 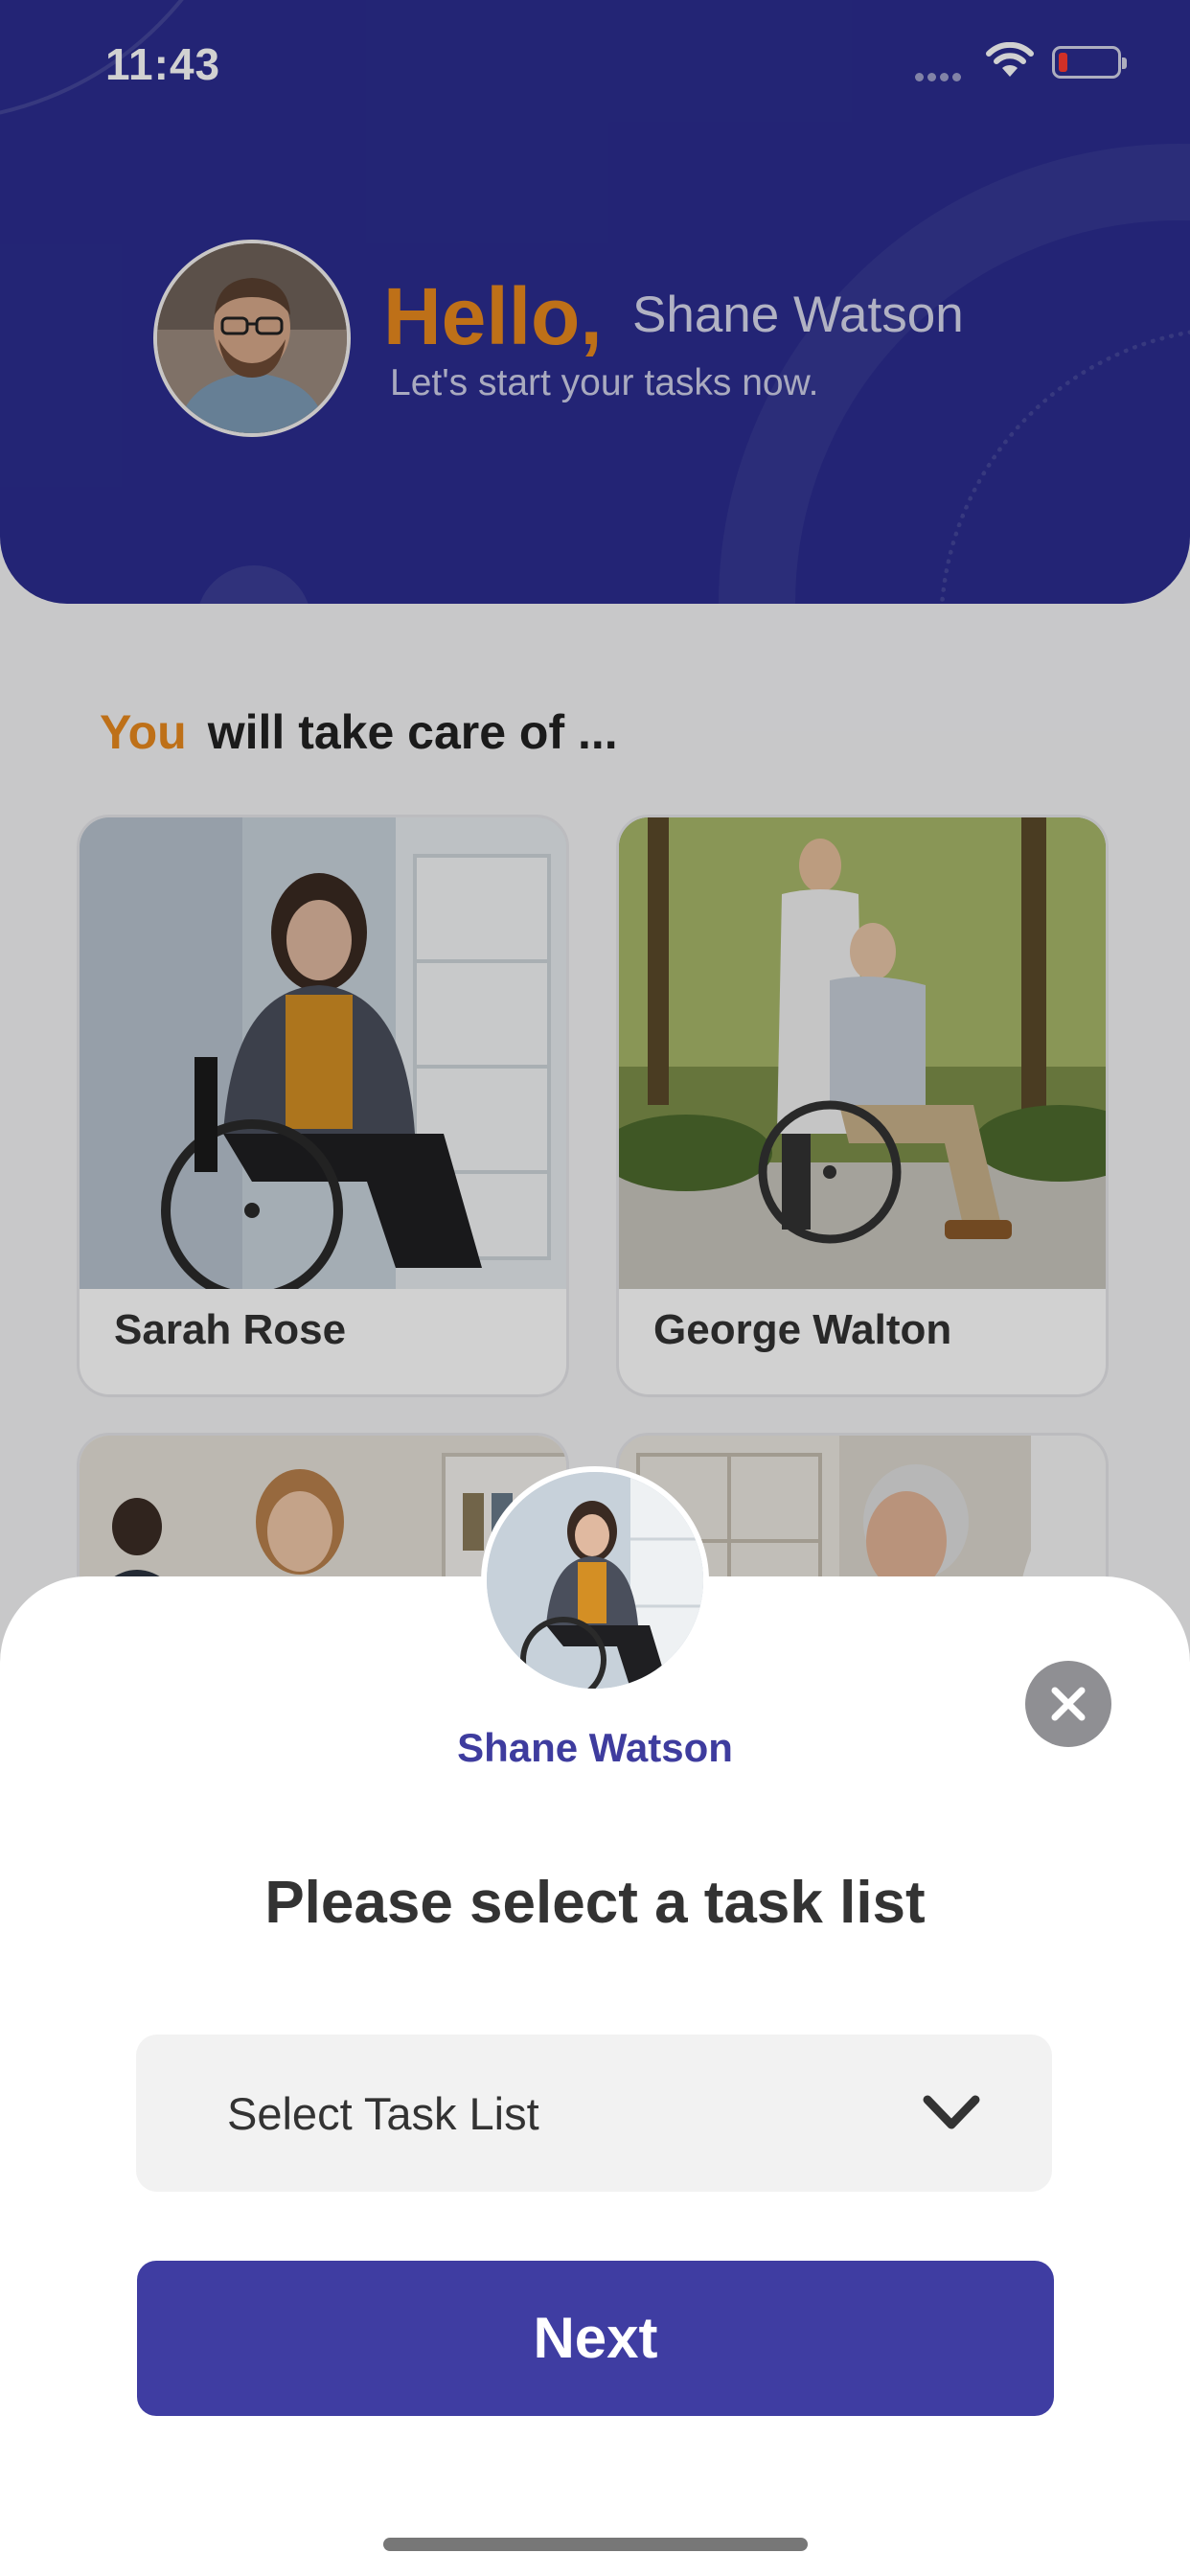 What do you see at coordinates (595, 1580) in the screenshot?
I see `patient-avatar` at bounding box center [595, 1580].